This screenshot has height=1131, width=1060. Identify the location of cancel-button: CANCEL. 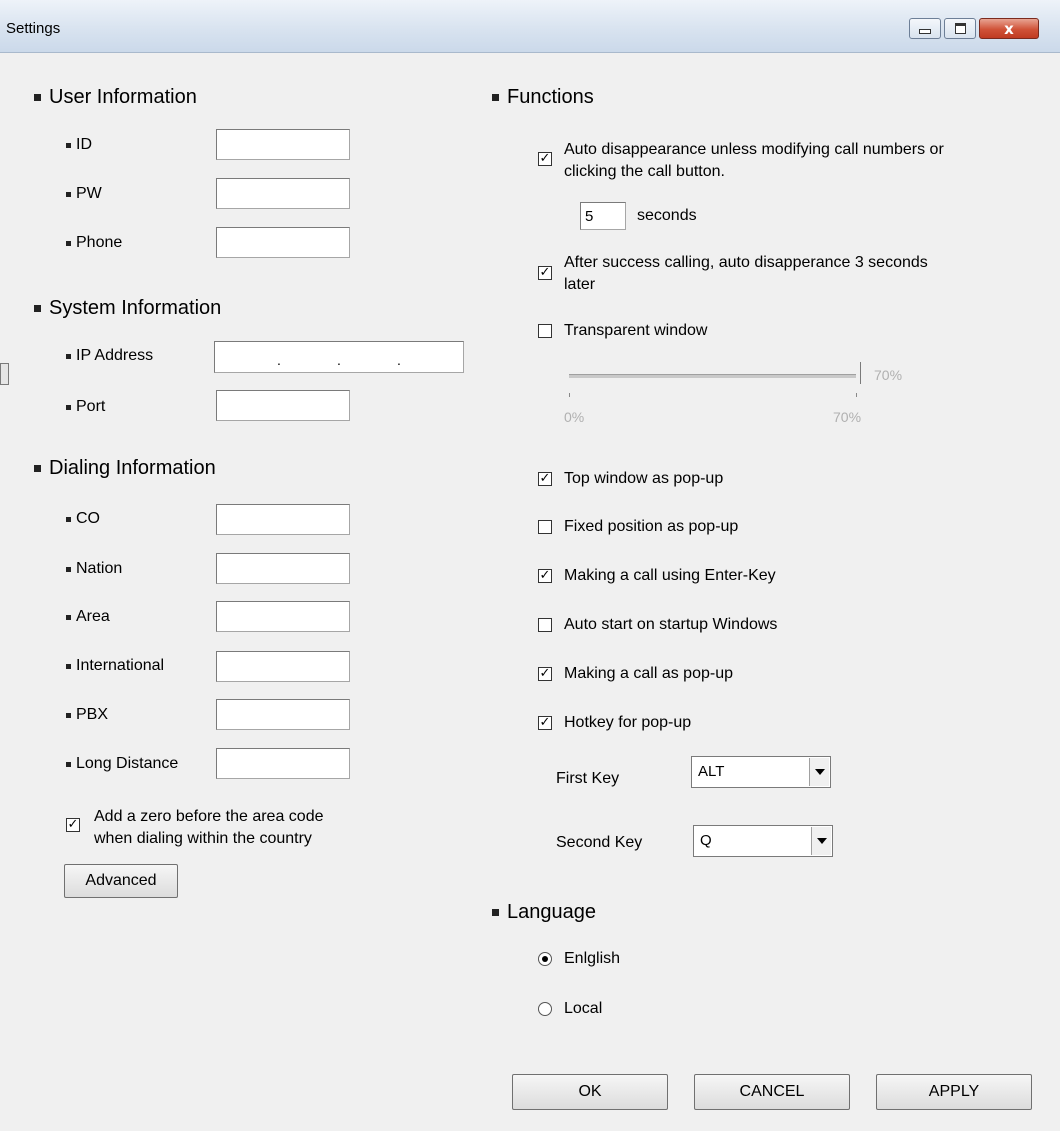
(772, 1092).